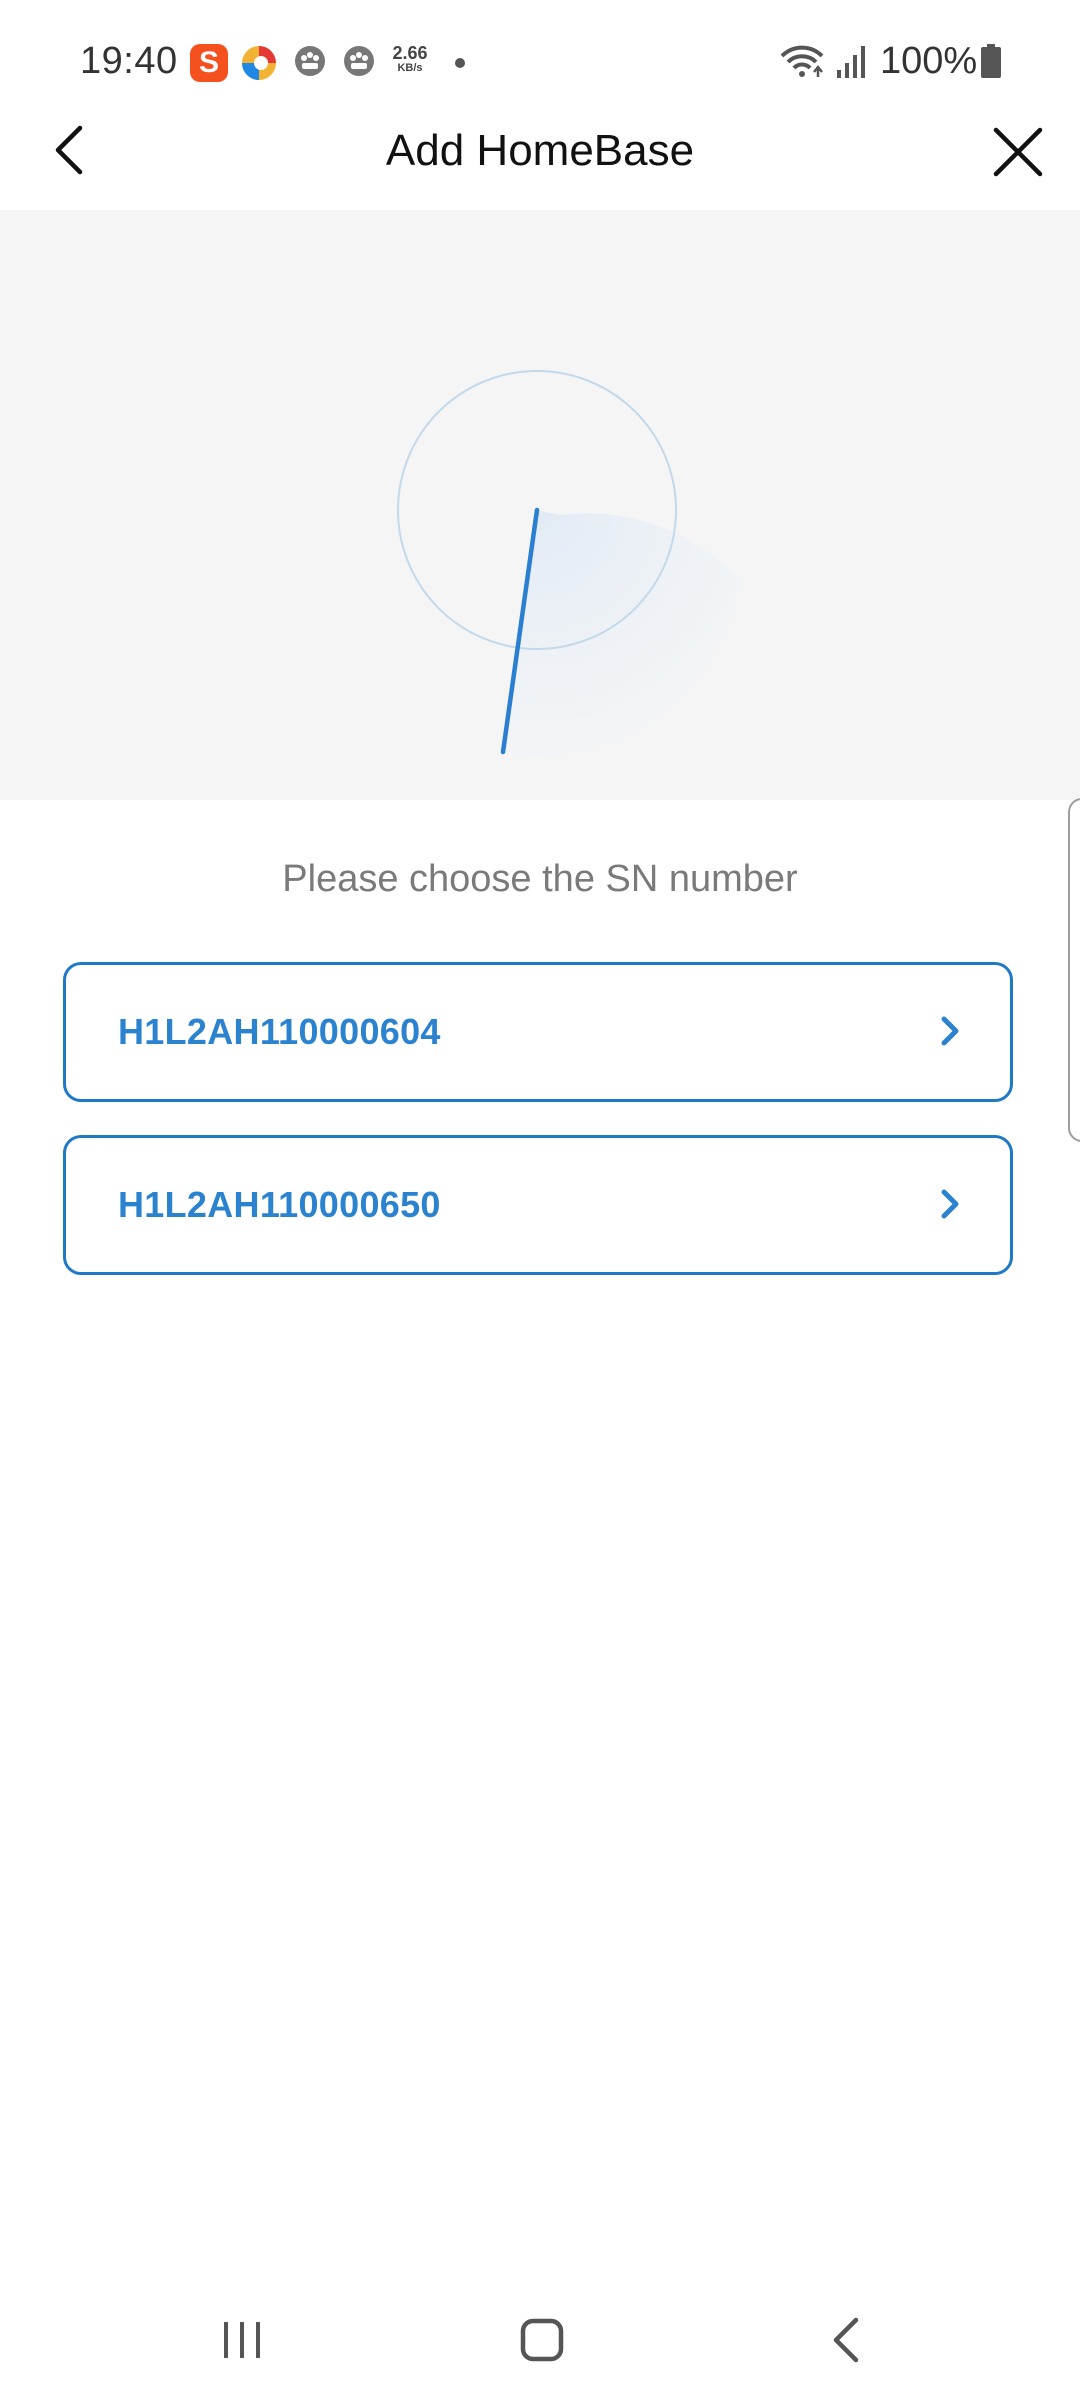 The width and height of the screenshot is (1080, 2400). I want to click on signal-icon, so click(852, 64).